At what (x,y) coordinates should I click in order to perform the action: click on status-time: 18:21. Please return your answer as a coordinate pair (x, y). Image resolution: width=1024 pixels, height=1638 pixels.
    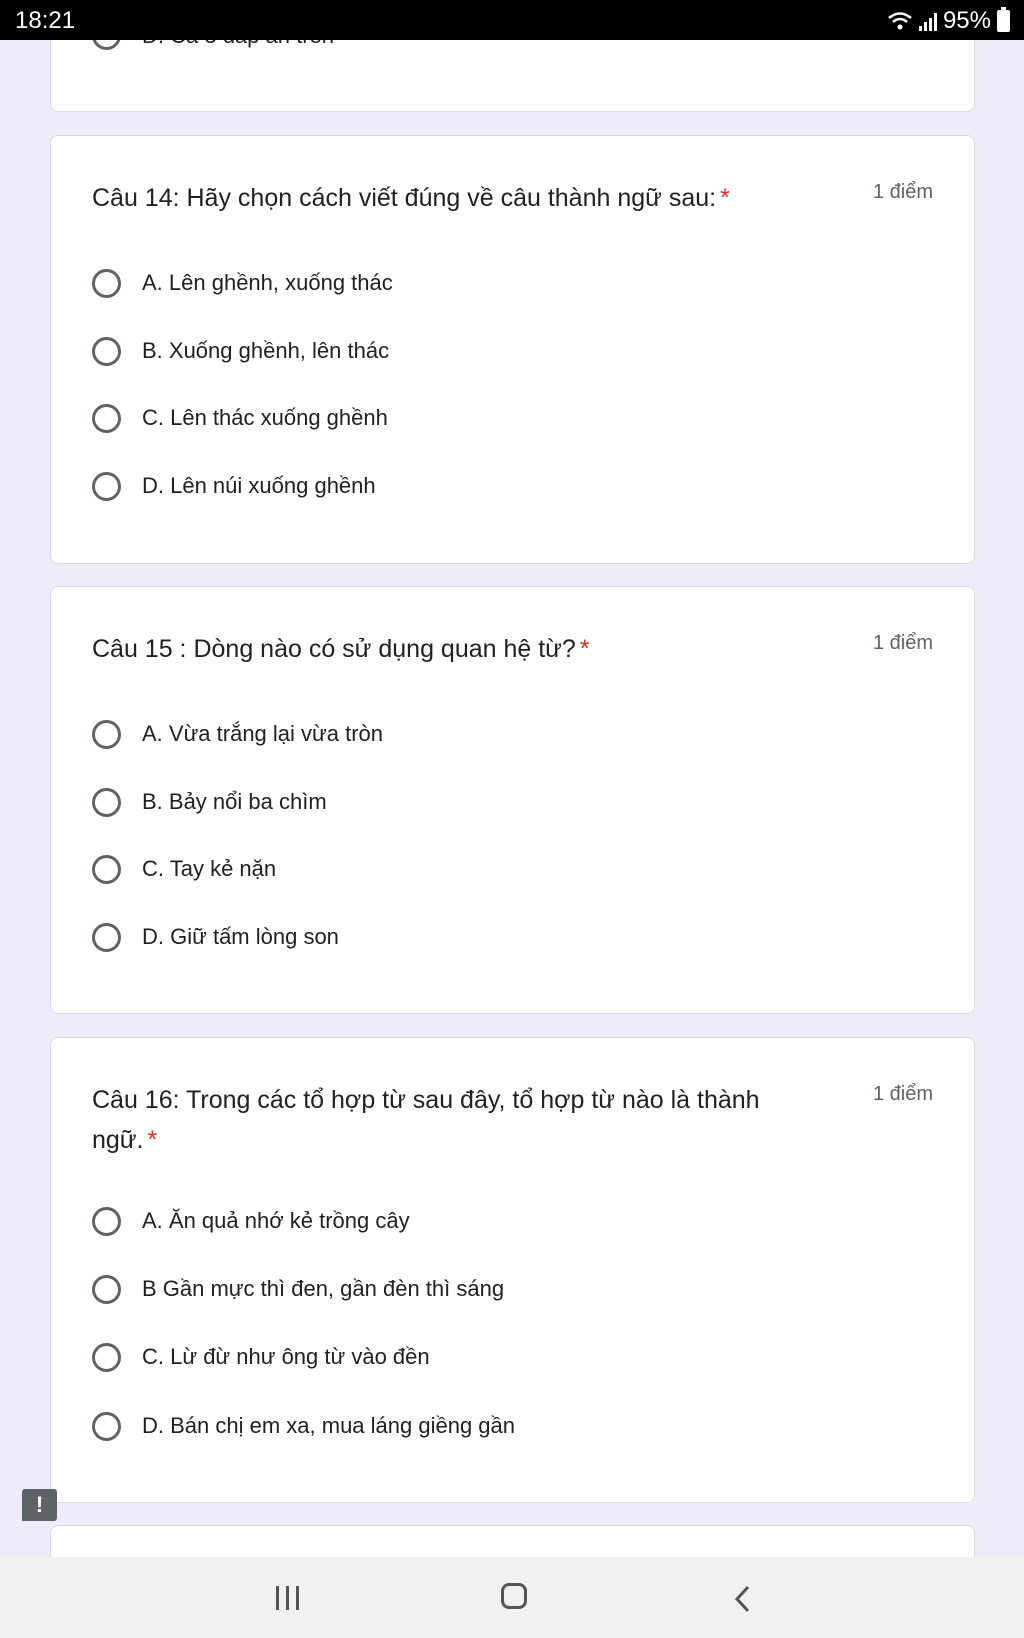
    Looking at the image, I should click on (45, 20).